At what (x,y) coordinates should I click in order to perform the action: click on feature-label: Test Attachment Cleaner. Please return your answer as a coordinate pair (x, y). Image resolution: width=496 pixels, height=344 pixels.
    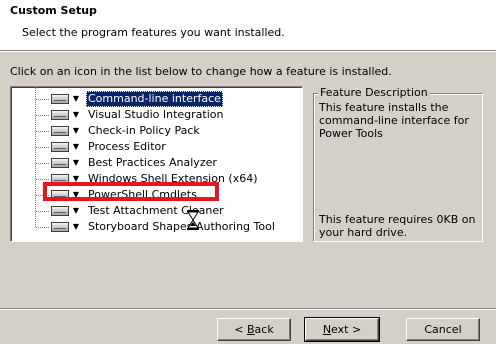
    Looking at the image, I should click on (156, 211).